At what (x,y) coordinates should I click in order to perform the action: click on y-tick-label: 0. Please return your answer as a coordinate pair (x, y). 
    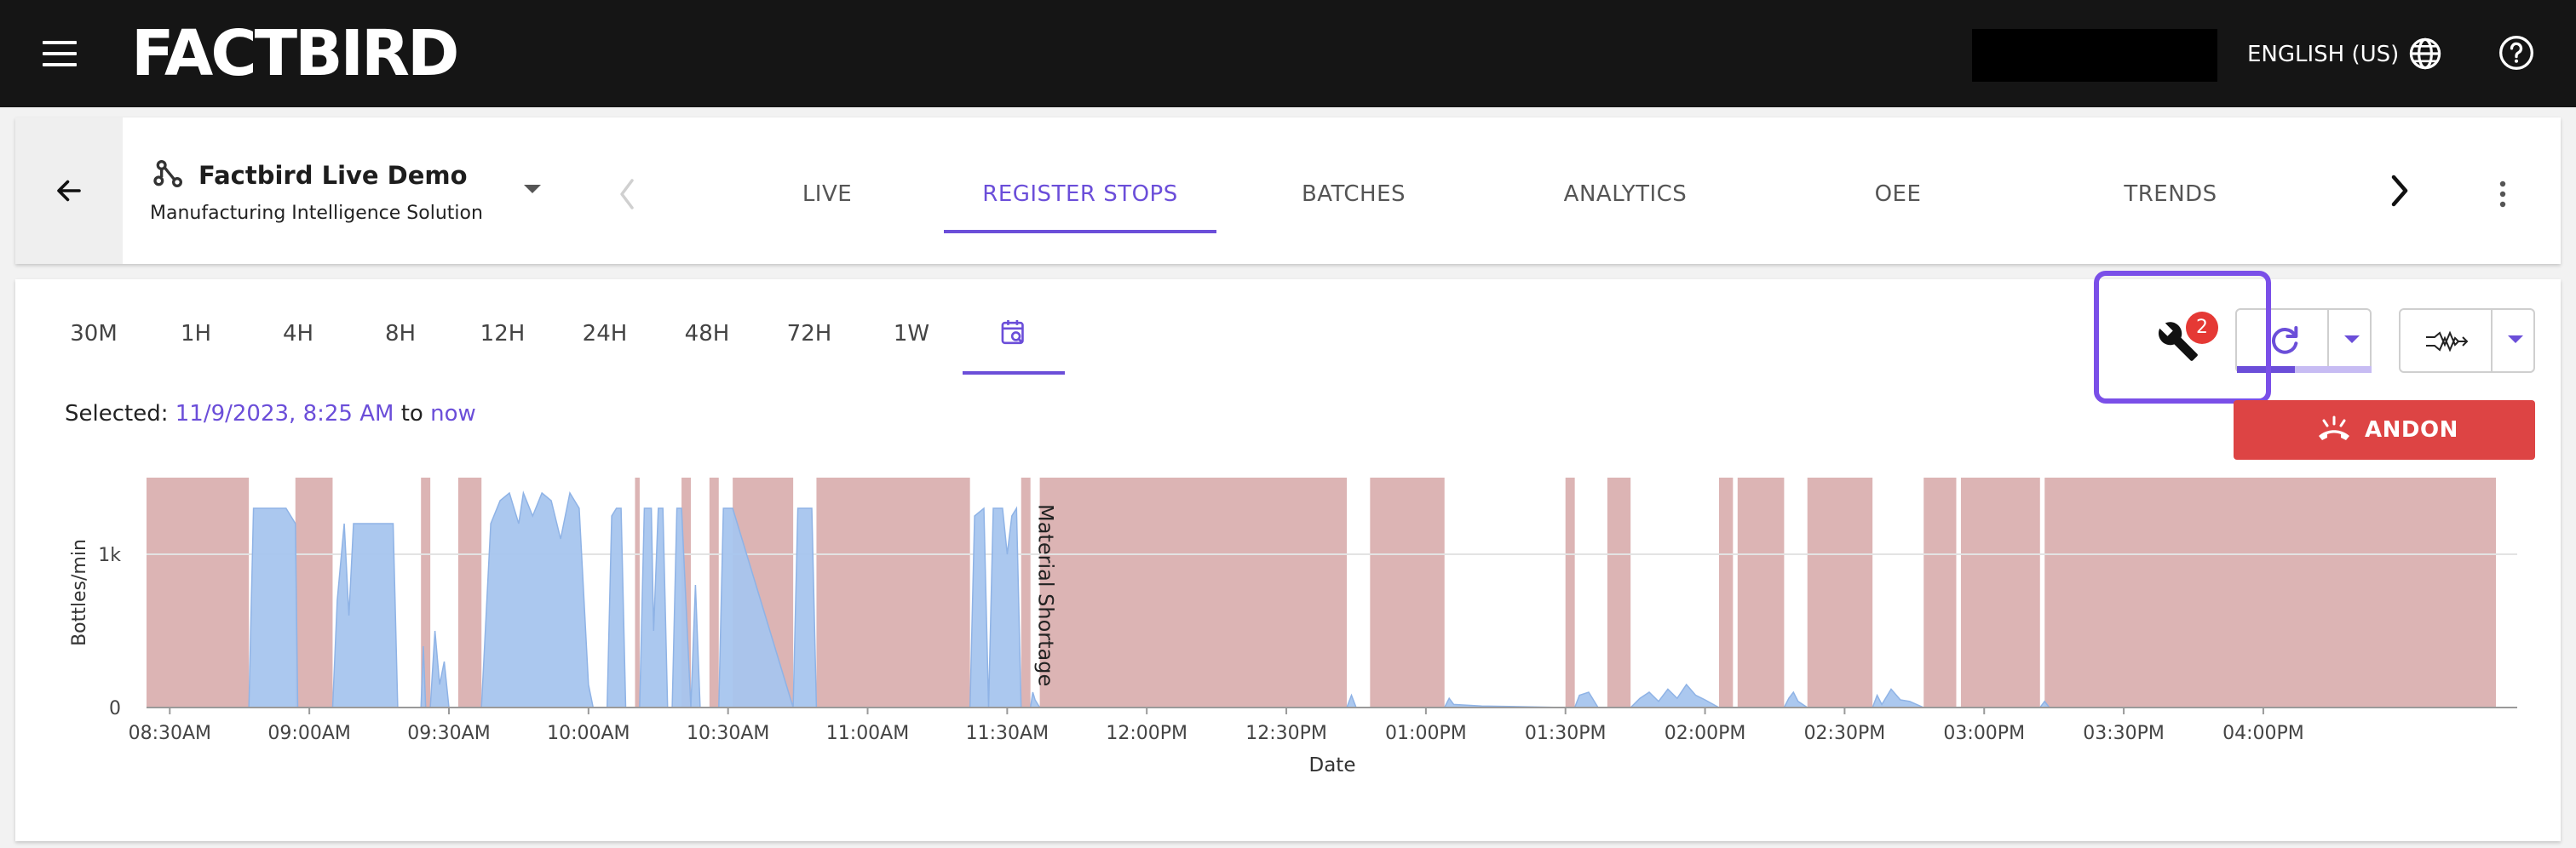
    Looking at the image, I should click on (115, 709).